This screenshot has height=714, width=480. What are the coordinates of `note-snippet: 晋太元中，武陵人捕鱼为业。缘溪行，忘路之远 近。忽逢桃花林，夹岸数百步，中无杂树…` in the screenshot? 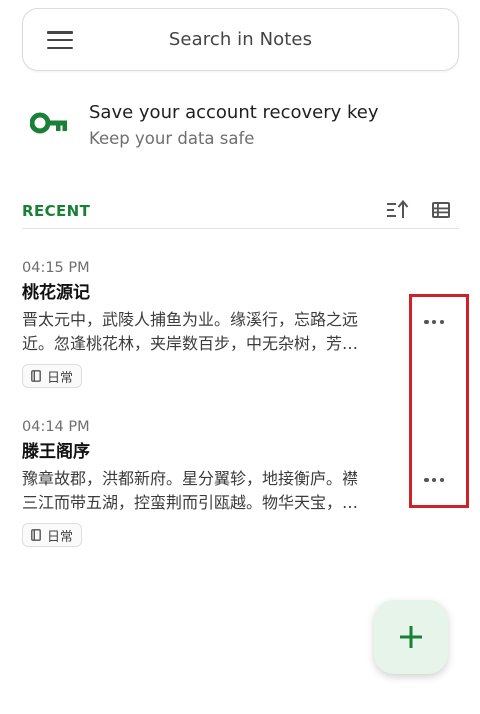 It's located at (214, 332).